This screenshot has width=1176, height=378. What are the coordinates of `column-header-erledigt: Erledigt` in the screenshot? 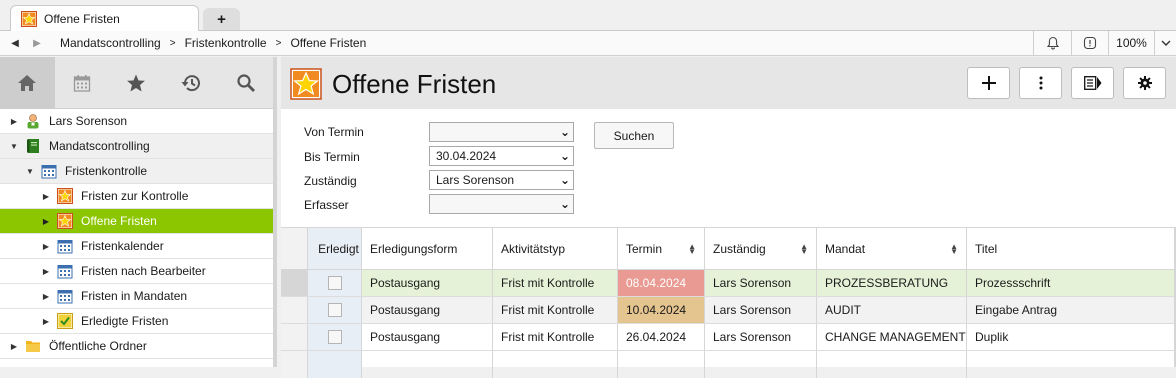 It's located at (335, 248).